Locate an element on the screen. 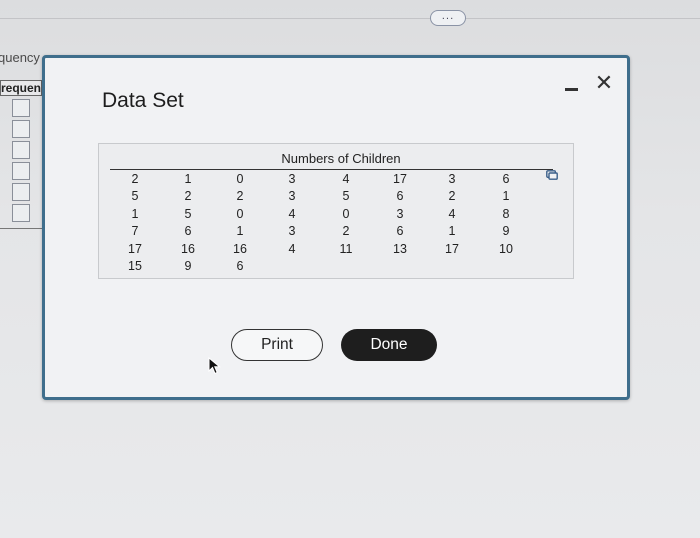 This screenshot has height=538, width=700. copy-icon is located at coordinates (552, 175).